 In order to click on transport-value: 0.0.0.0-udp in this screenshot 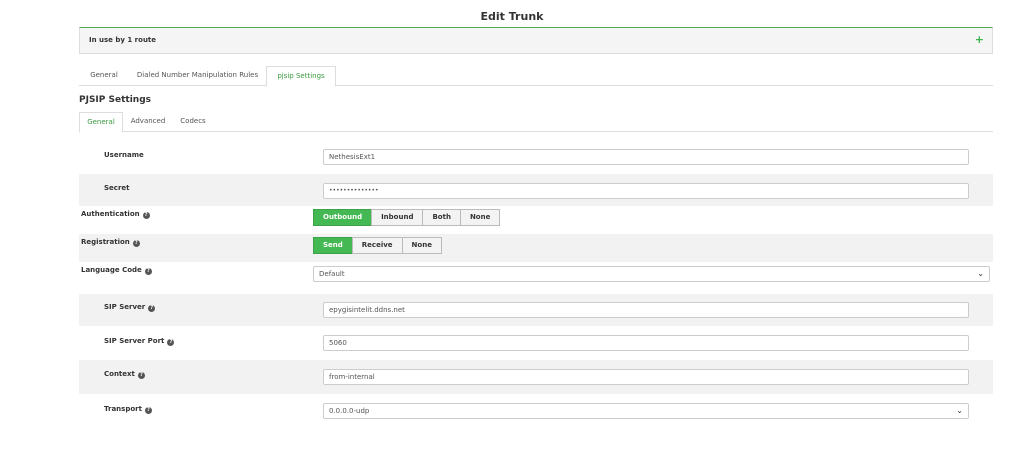, I will do `click(349, 411)`.